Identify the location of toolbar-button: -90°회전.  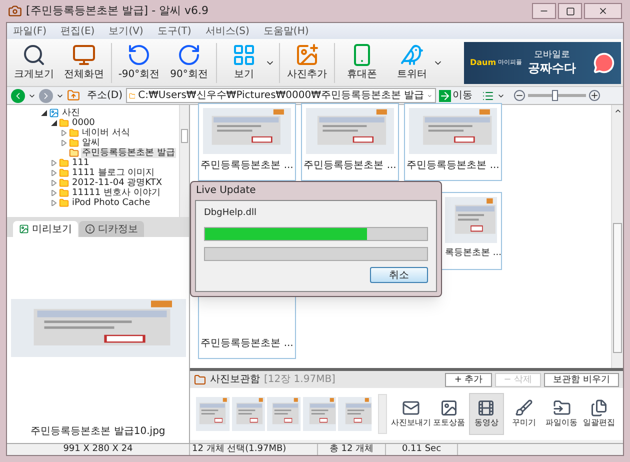
(139, 62).